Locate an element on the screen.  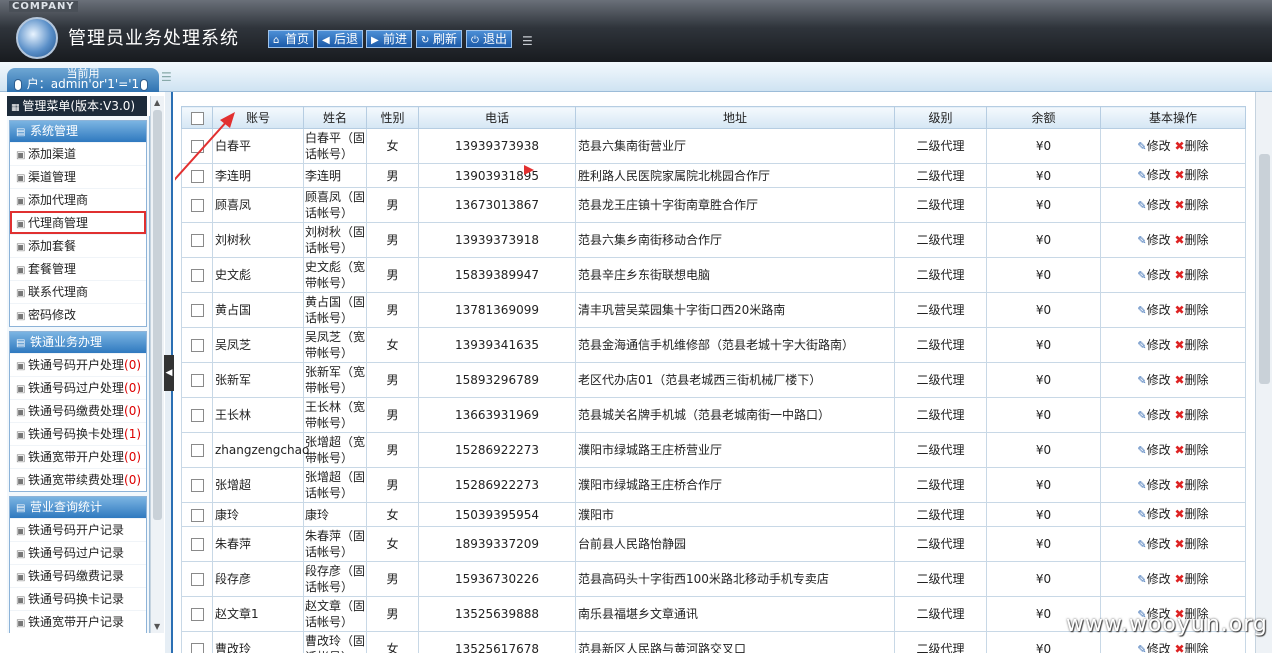
main-scrollbar is located at coordinates (1263, 372).